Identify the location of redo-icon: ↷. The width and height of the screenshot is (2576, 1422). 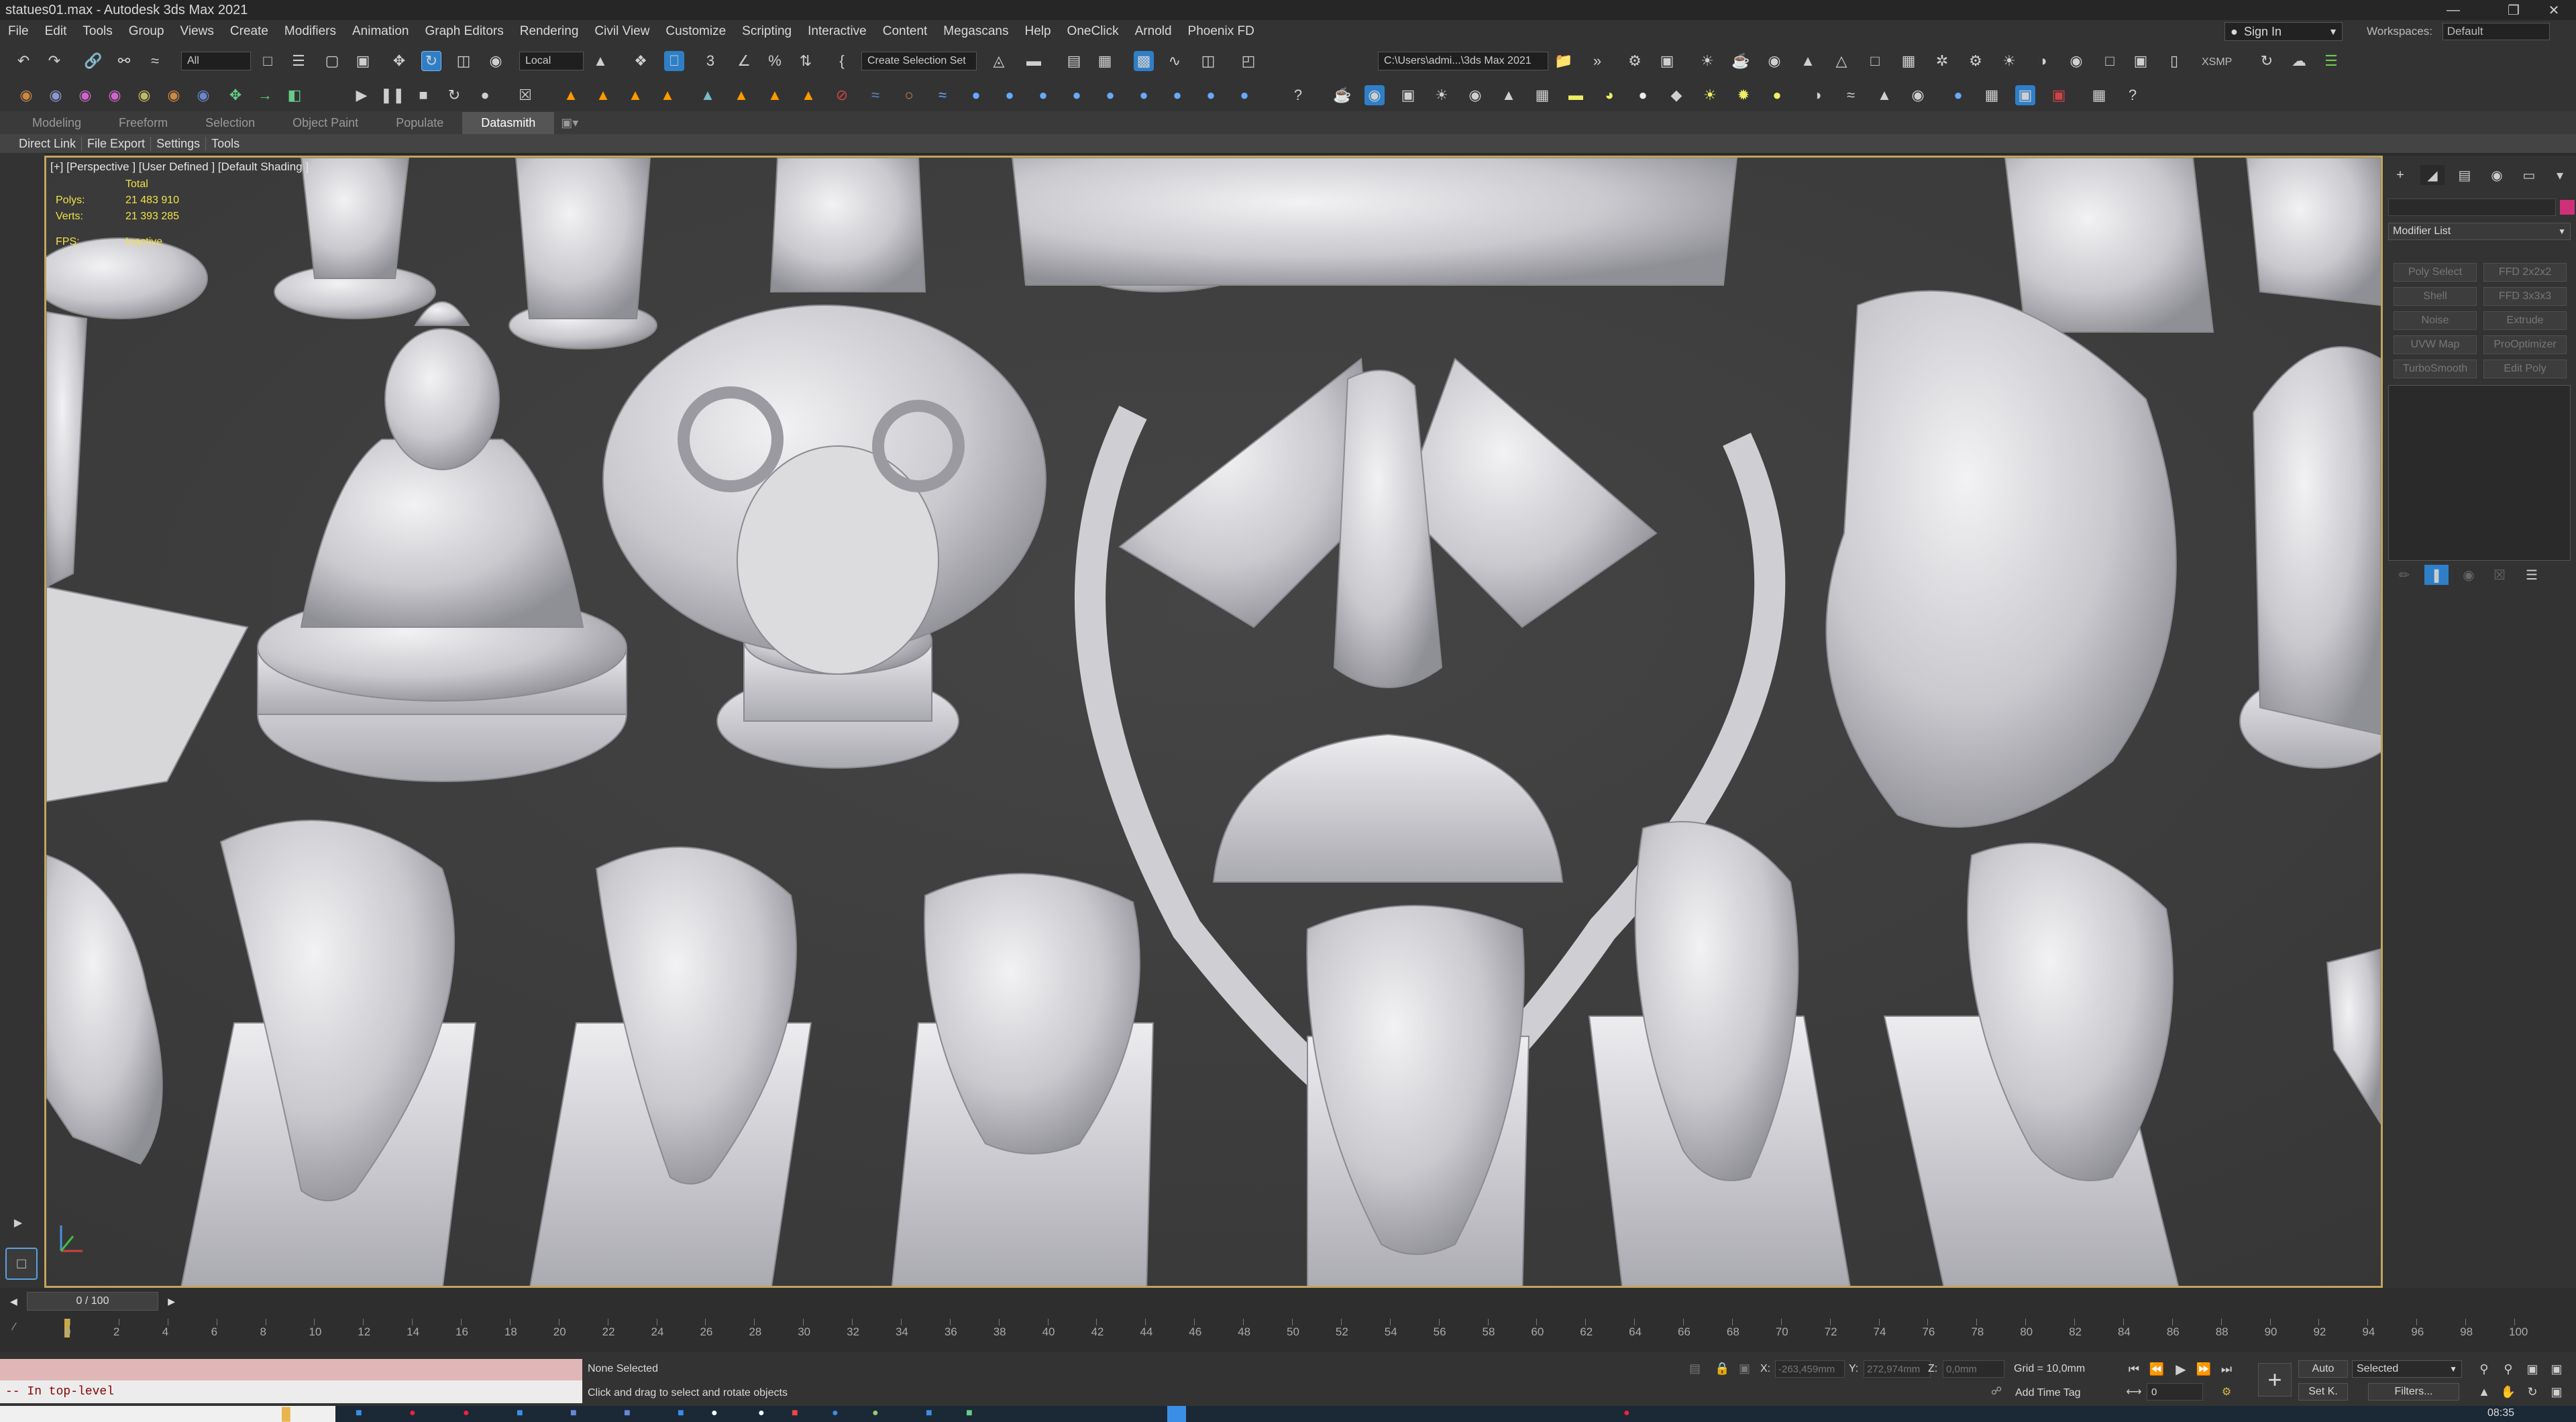
(54, 61).